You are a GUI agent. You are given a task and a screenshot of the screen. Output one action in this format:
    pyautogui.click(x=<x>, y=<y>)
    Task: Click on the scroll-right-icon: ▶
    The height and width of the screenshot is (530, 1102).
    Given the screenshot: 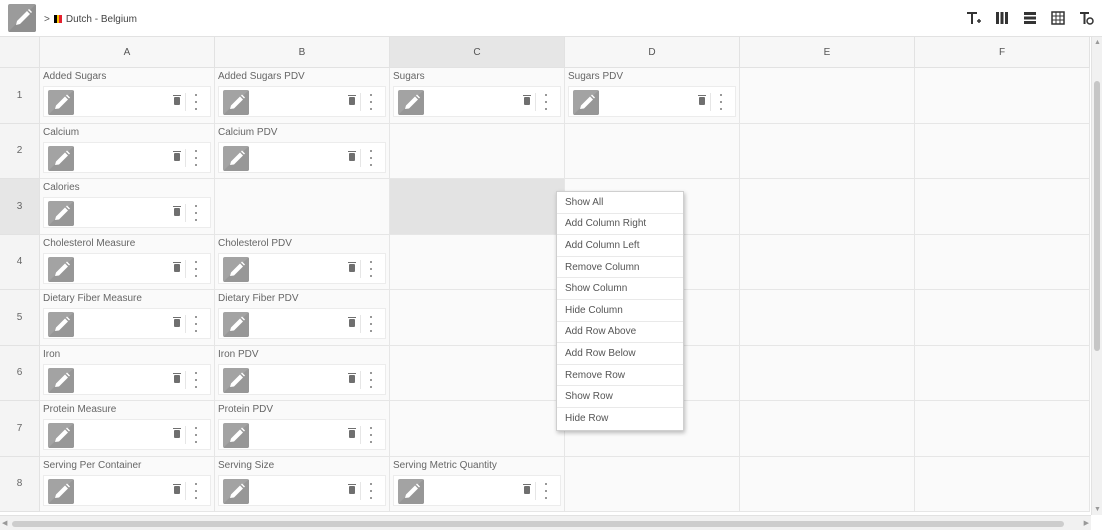 What is the action you would take?
    pyautogui.click(x=1086, y=523)
    